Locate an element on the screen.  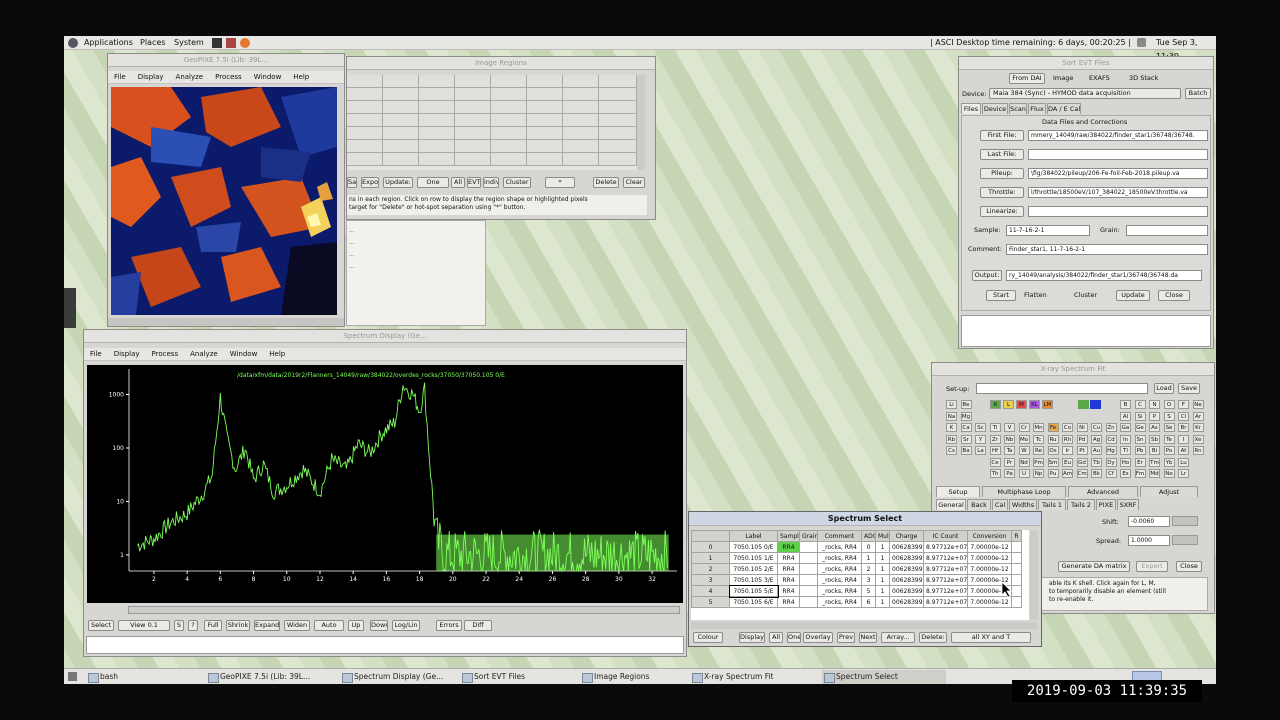
taskbar-item-7: Spectrum Select is located at coordinates (884, 677).